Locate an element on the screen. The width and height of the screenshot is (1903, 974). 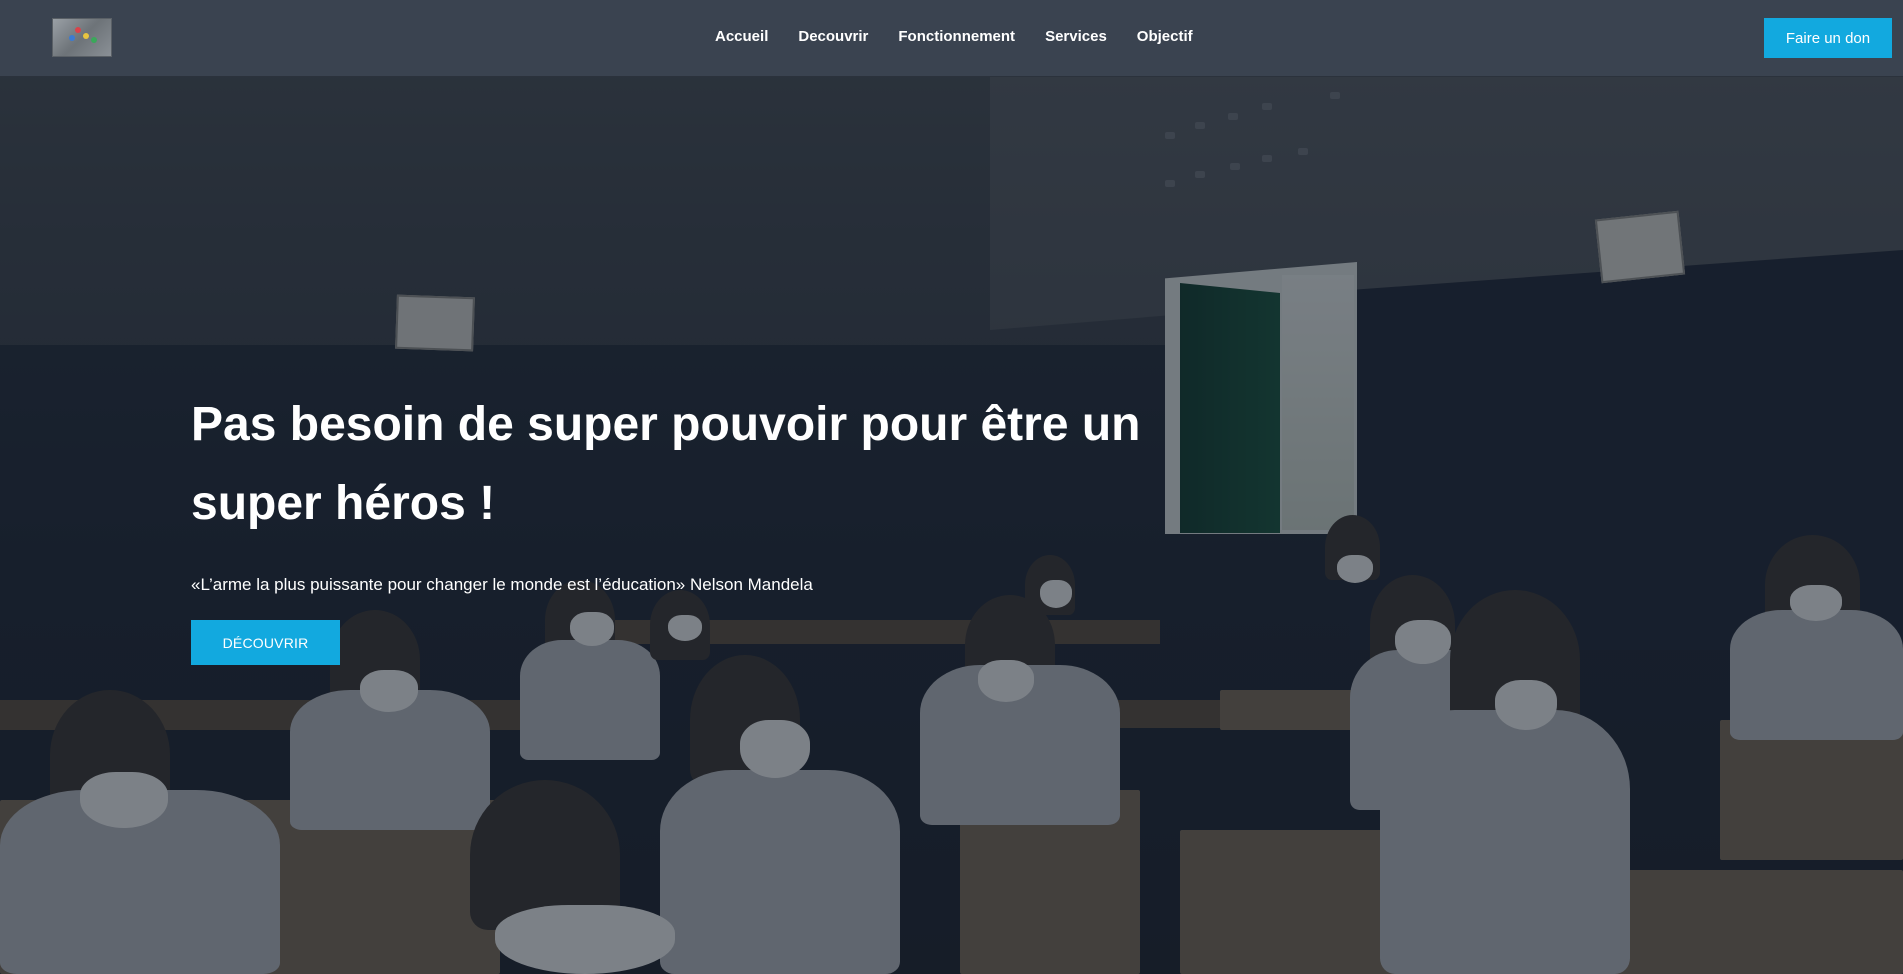
organisation-logo-icon is located at coordinates (82, 37).